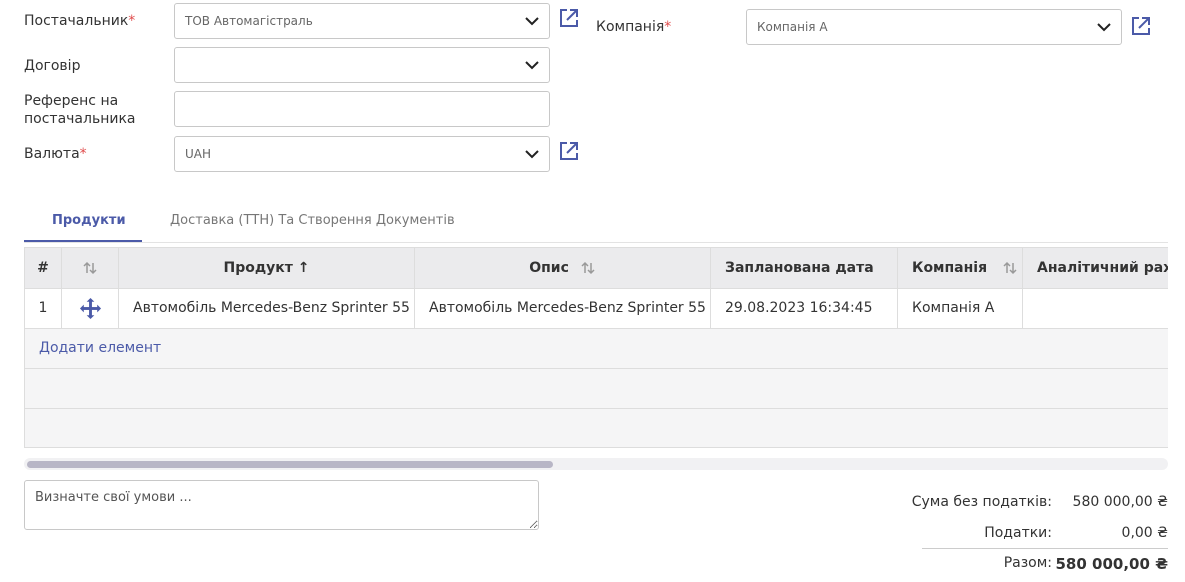  I want to click on tab-delivery-documents: Доставка (ТТН) Та Створення Документів, so click(312, 221).